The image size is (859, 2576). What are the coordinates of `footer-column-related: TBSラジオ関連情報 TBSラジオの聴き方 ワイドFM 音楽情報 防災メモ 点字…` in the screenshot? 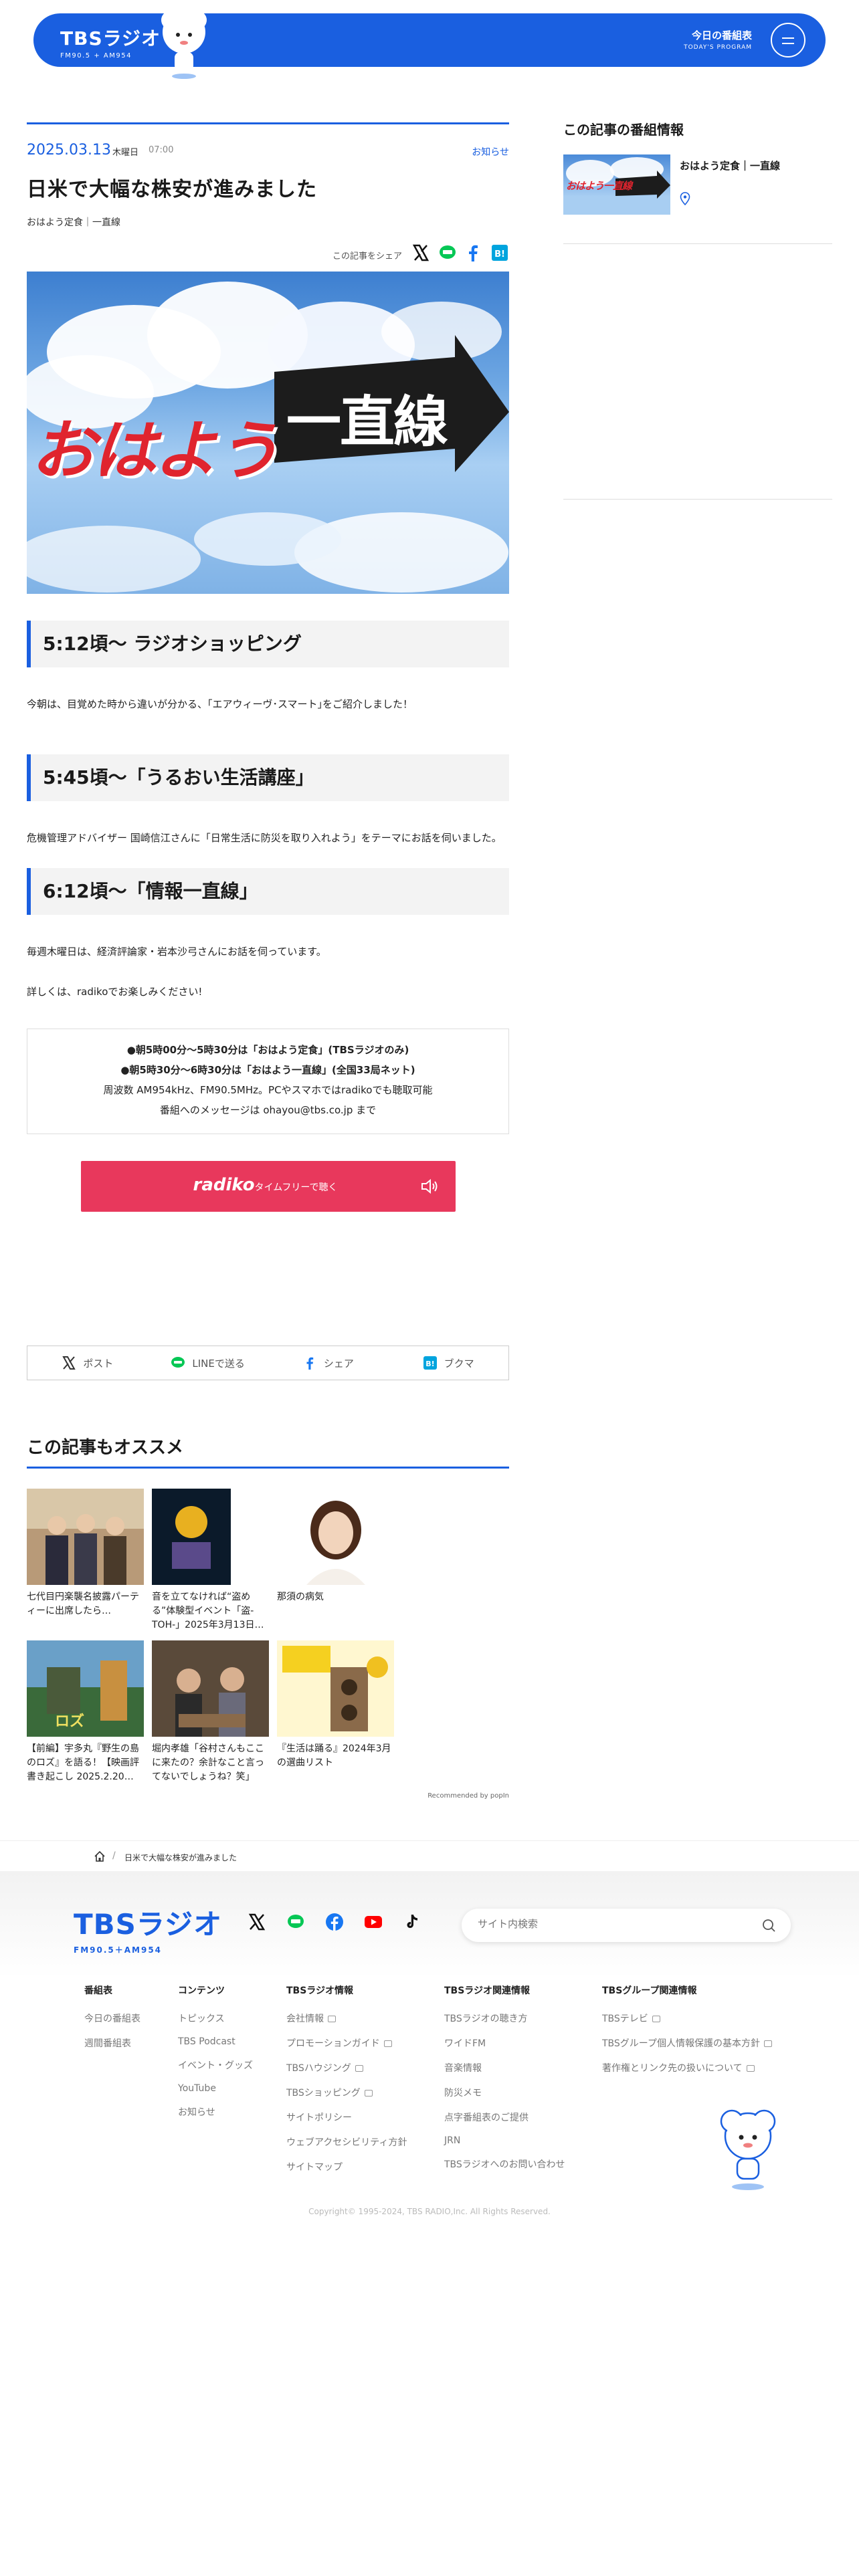 It's located at (504, 2082).